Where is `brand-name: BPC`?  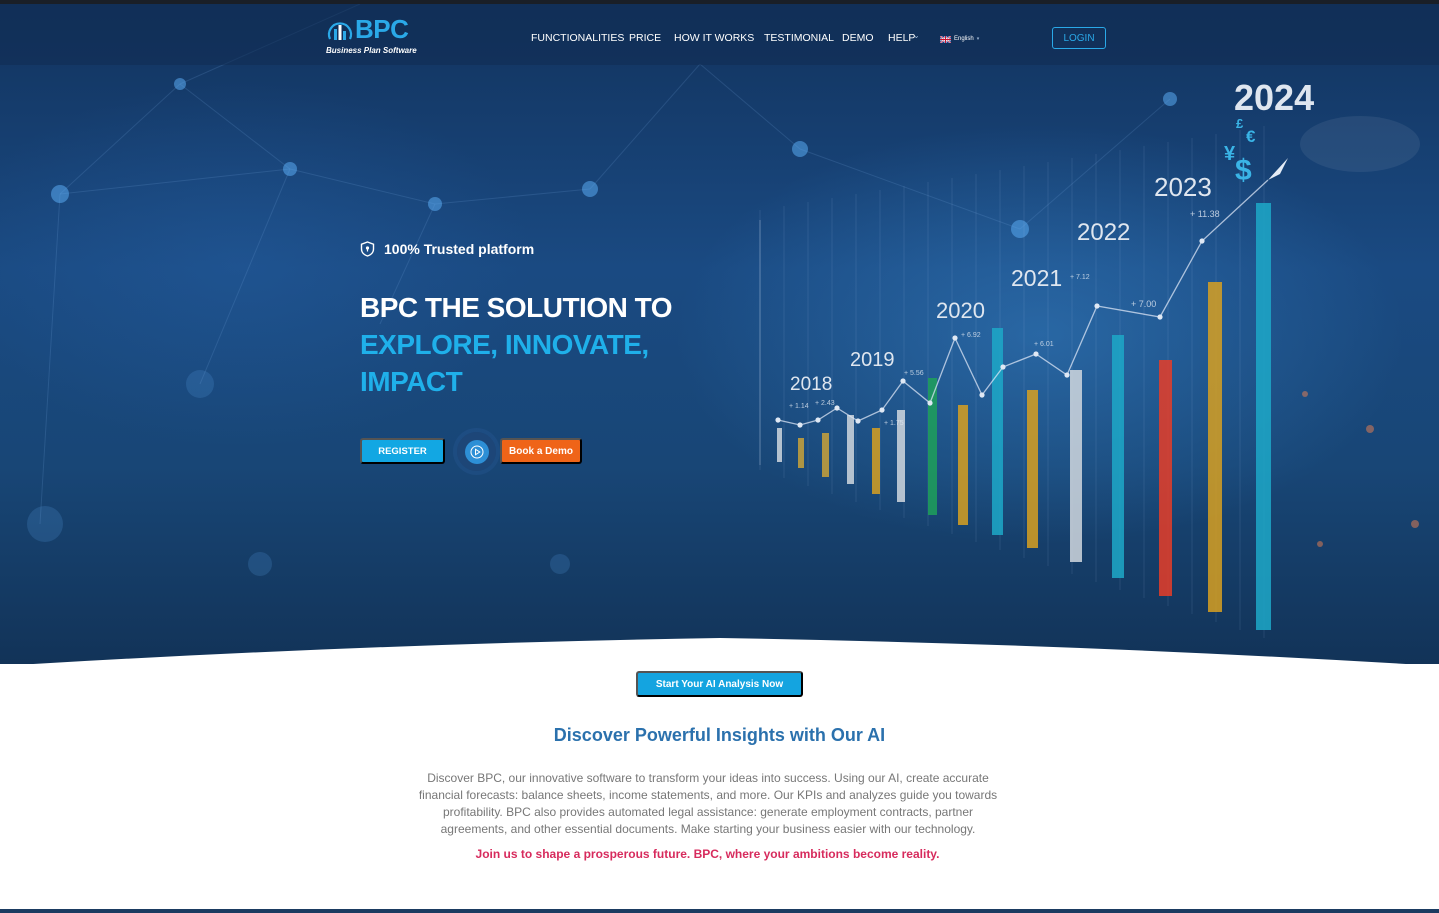
brand-name: BPC is located at coordinates (382, 29).